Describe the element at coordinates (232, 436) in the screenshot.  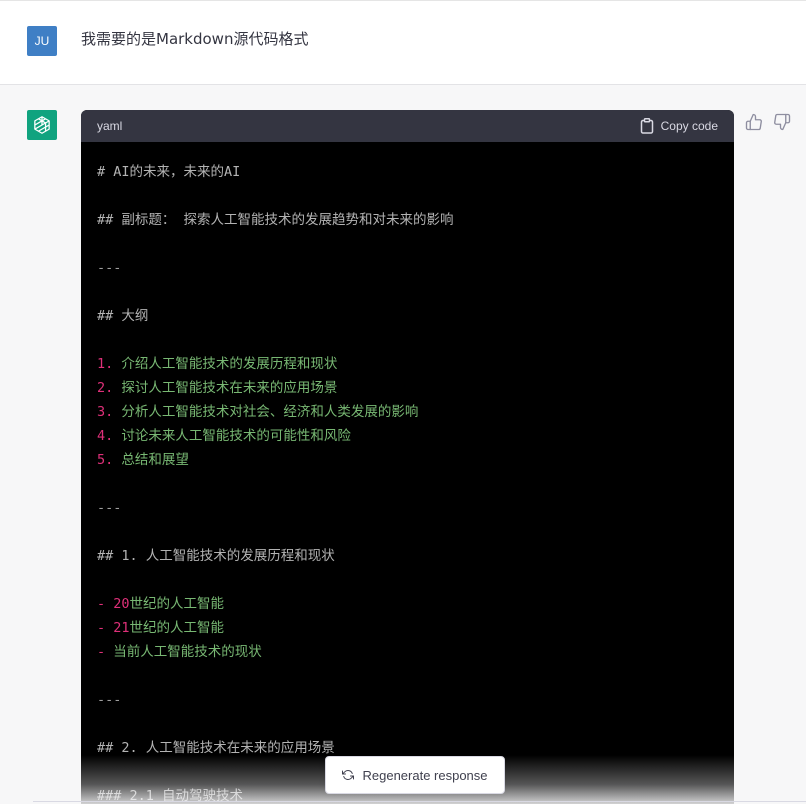
I see `code-token: 讨论未来人工智能技术的可能性和风险` at that location.